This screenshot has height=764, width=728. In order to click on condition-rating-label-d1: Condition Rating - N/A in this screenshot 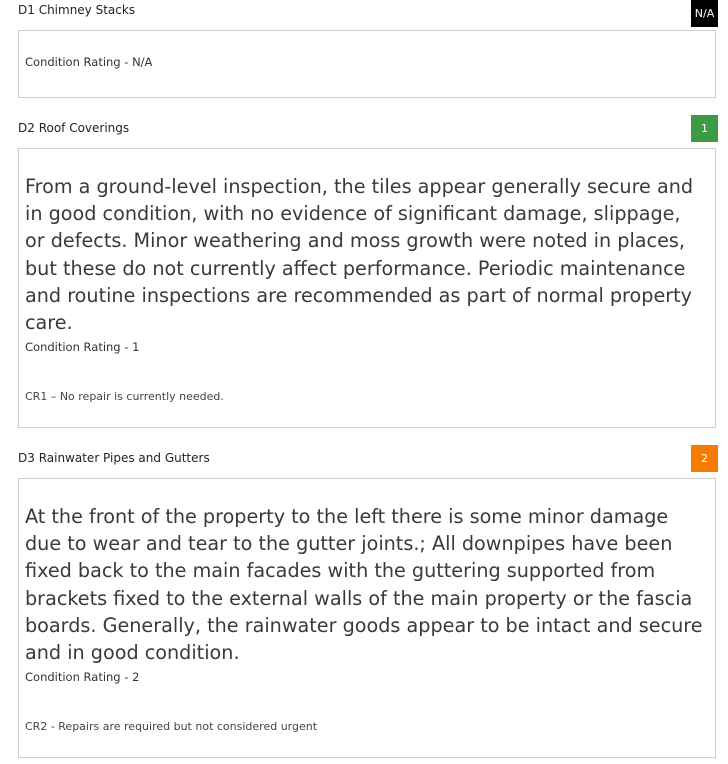, I will do `click(89, 62)`.